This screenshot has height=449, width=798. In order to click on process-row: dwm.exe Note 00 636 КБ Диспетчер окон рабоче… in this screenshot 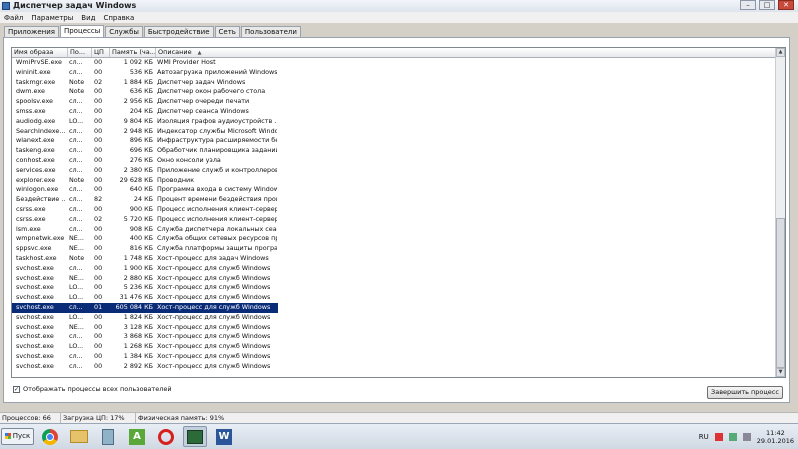, I will do `click(145, 92)`.